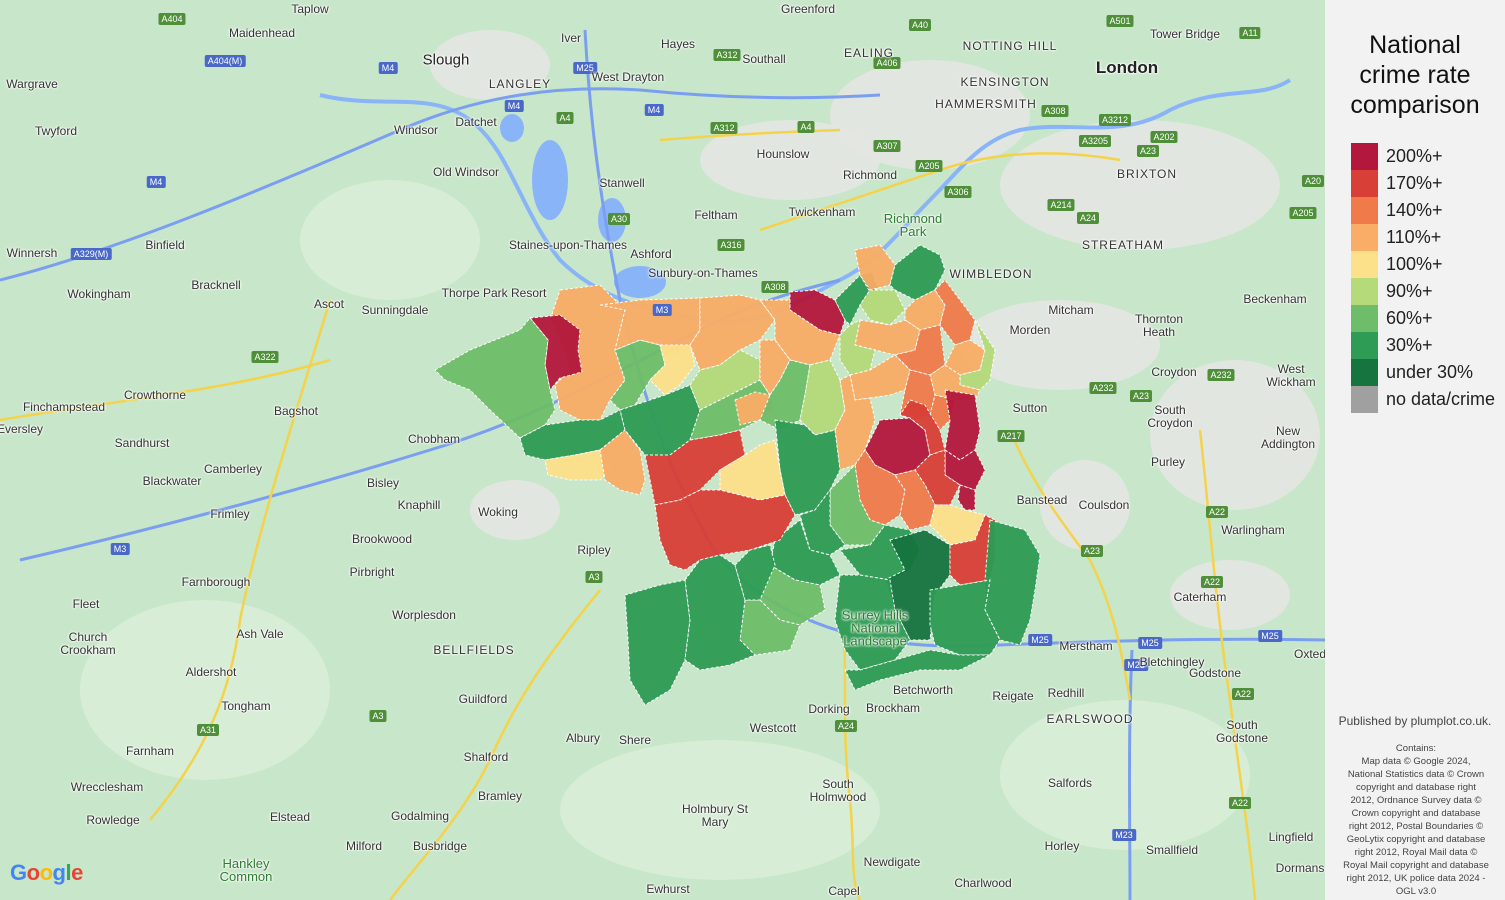  What do you see at coordinates (1030, 330) in the screenshot?
I see `place-label: Morden` at bounding box center [1030, 330].